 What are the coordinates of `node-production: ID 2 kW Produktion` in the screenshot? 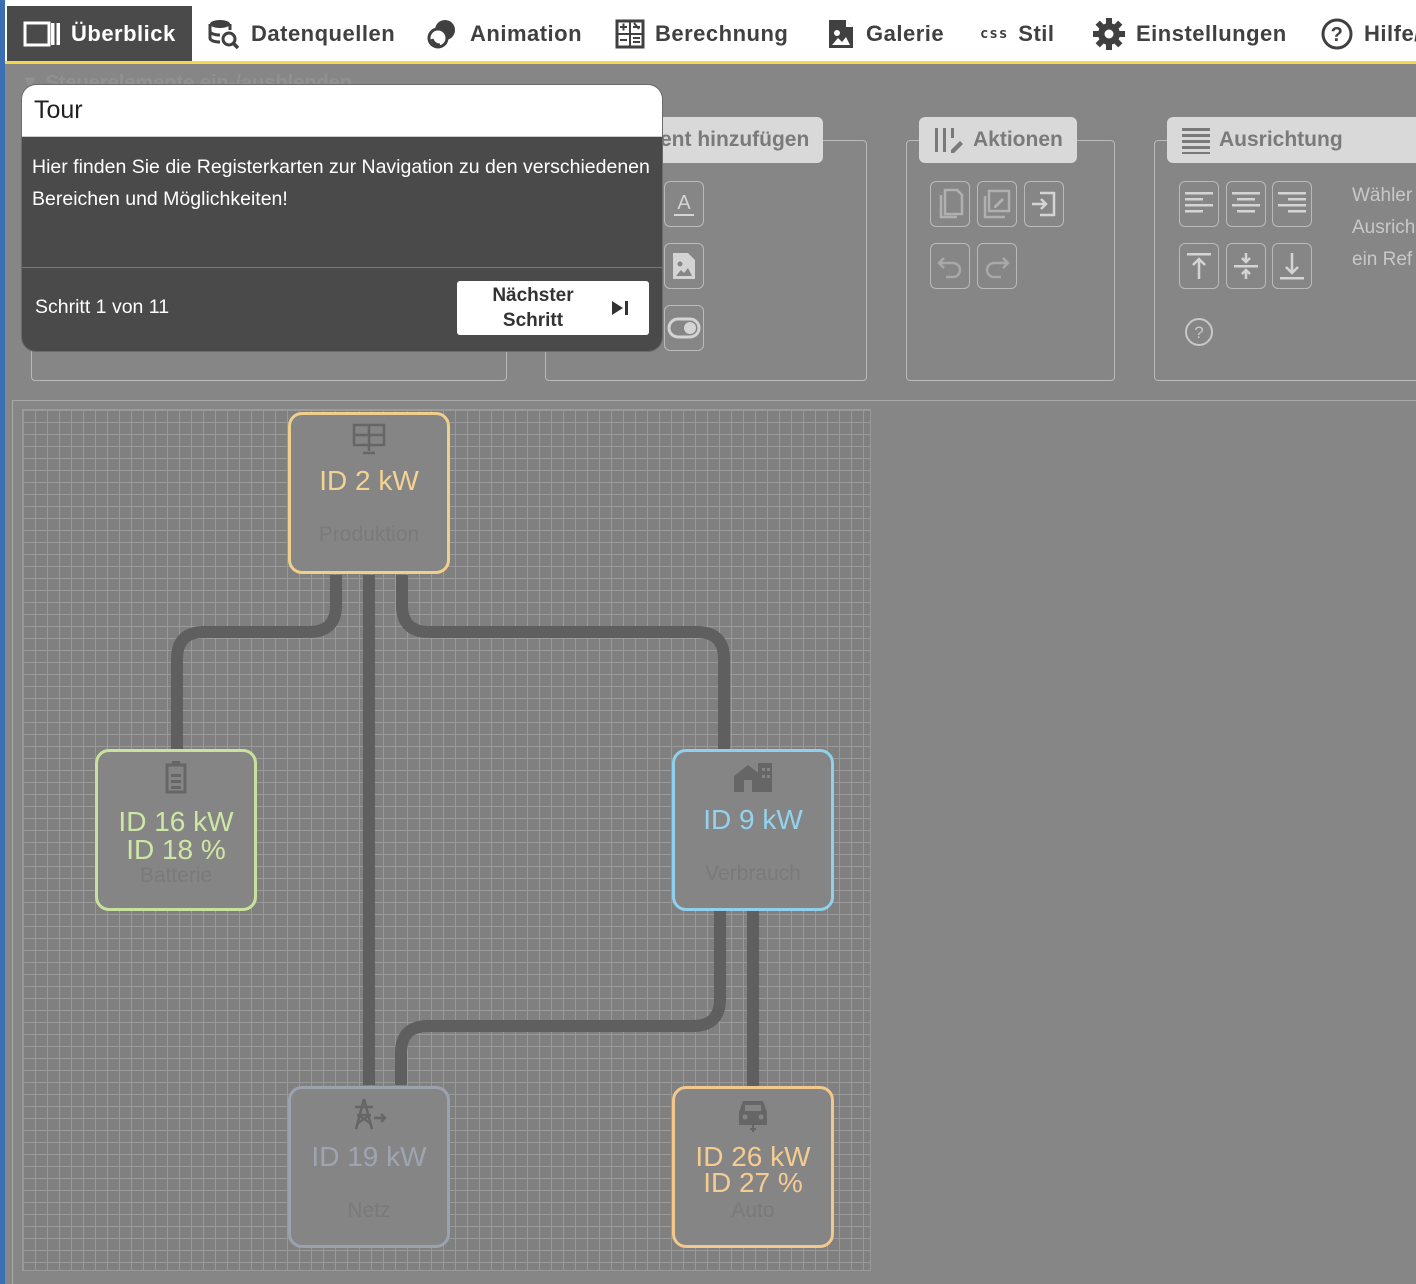 It's located at (369, 493).